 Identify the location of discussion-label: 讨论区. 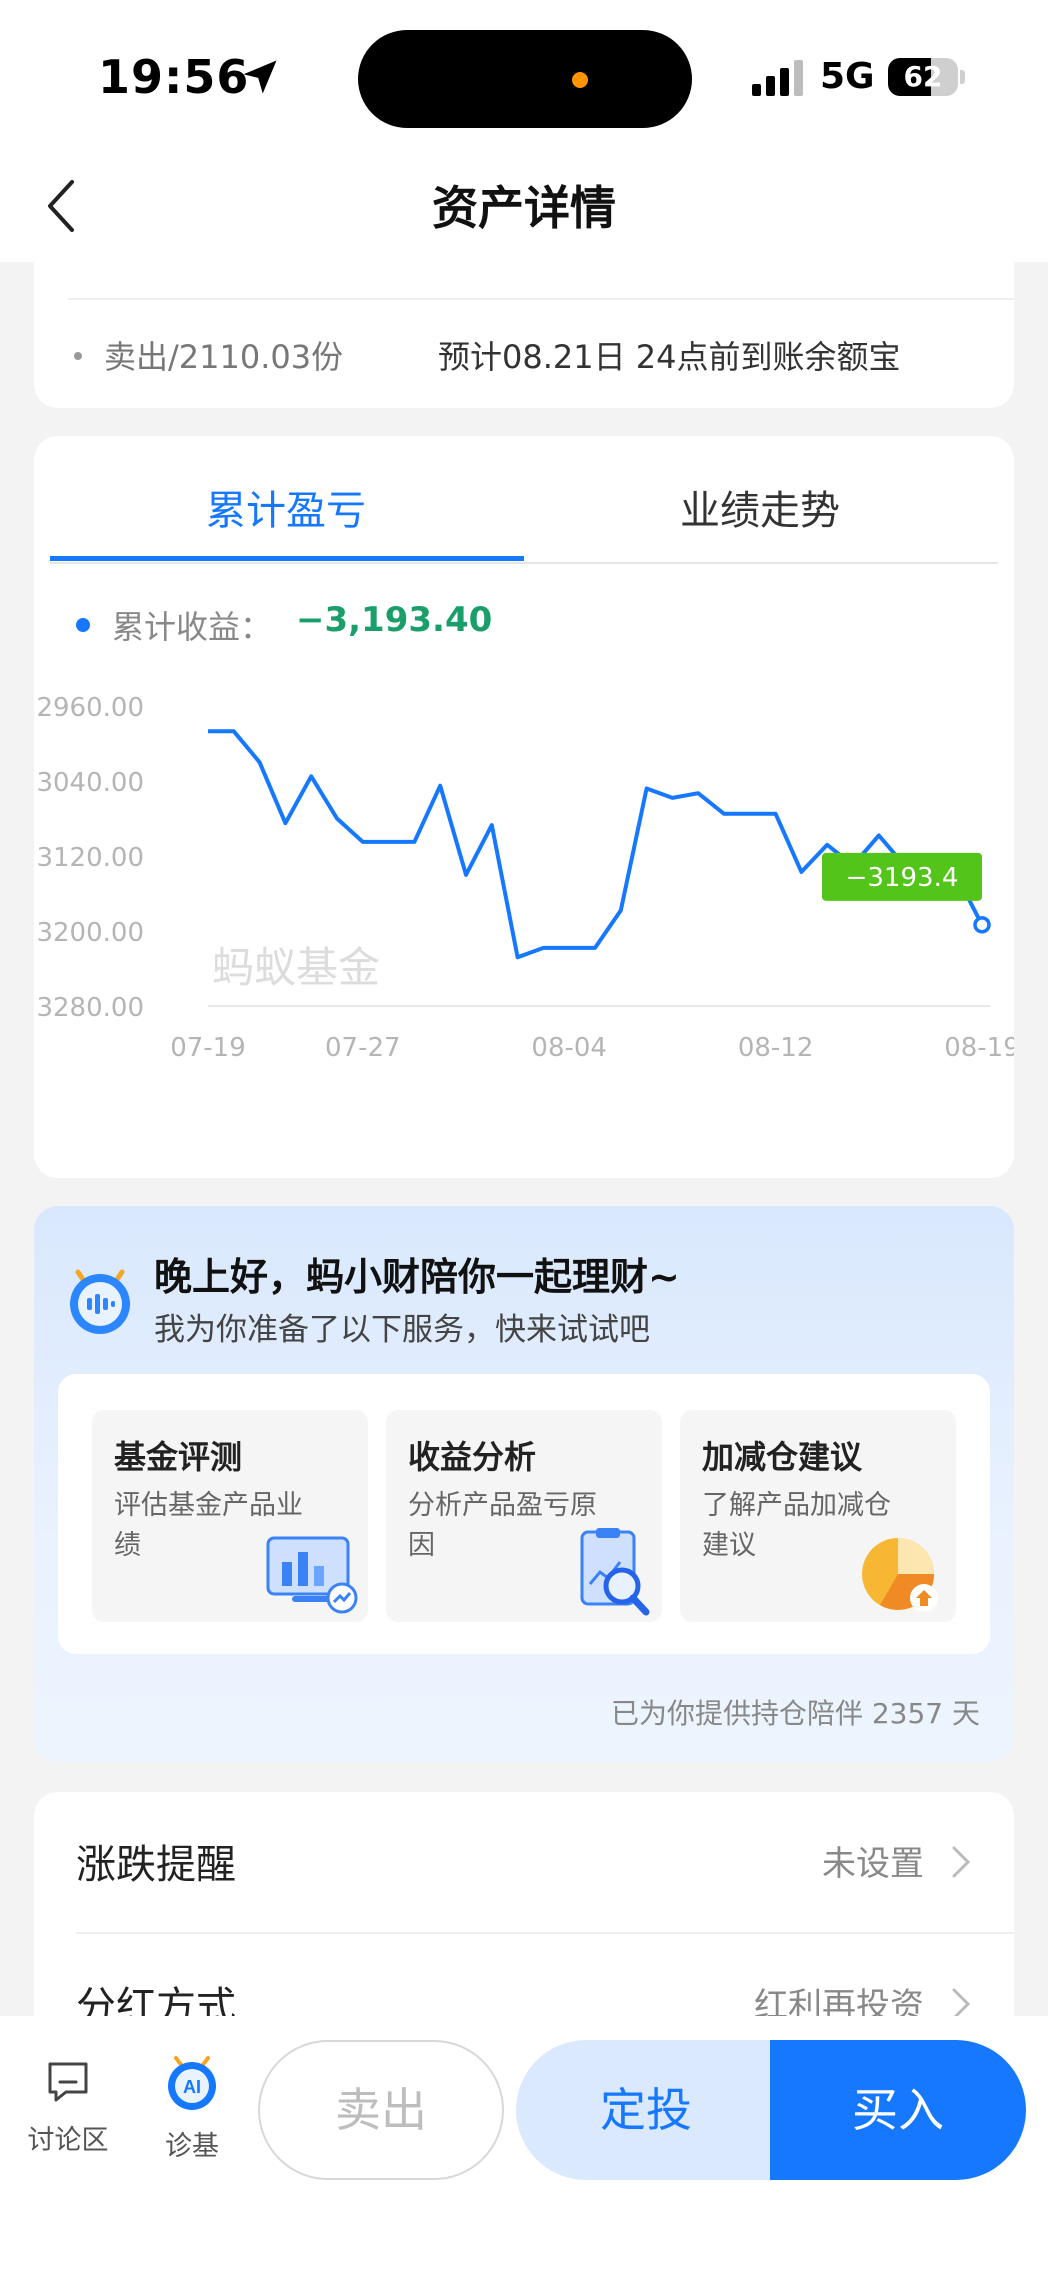
(68, 2140).